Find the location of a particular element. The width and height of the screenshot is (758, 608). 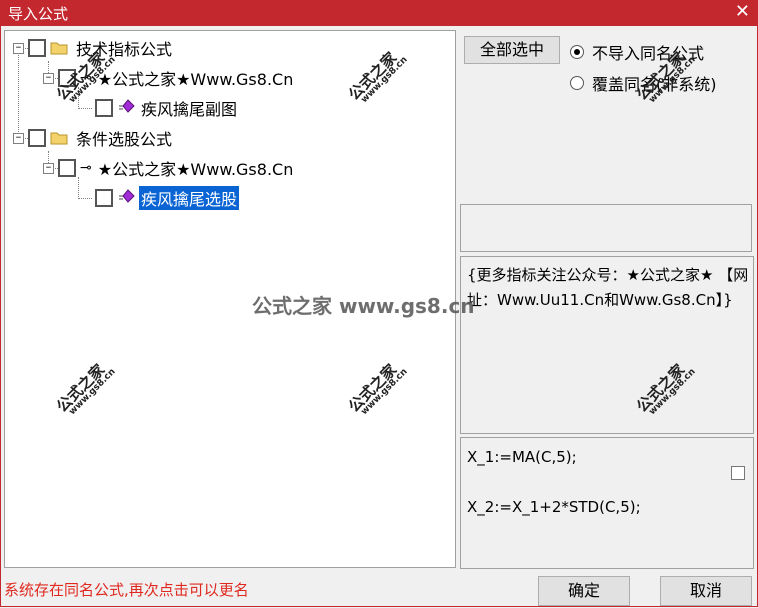

tree-group-label: 技术指标公式 is located at coordinates (124, 49).